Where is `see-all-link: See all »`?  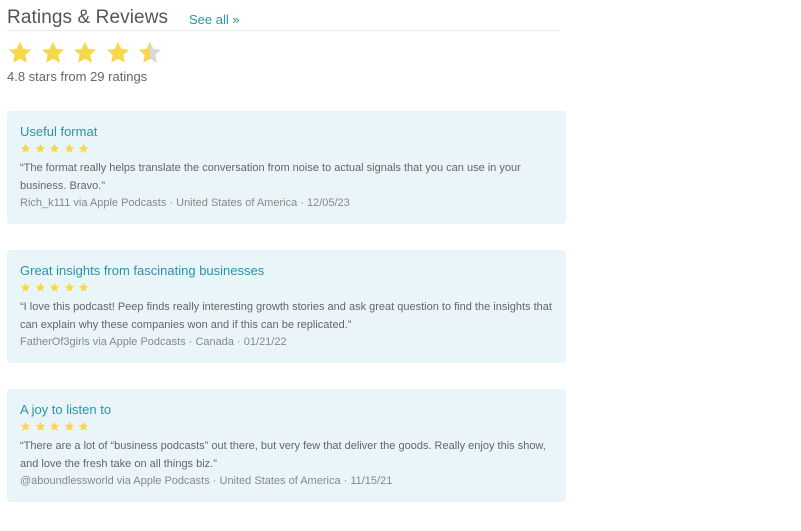 see-all-link: See all » is located at coordinates (214, 19).